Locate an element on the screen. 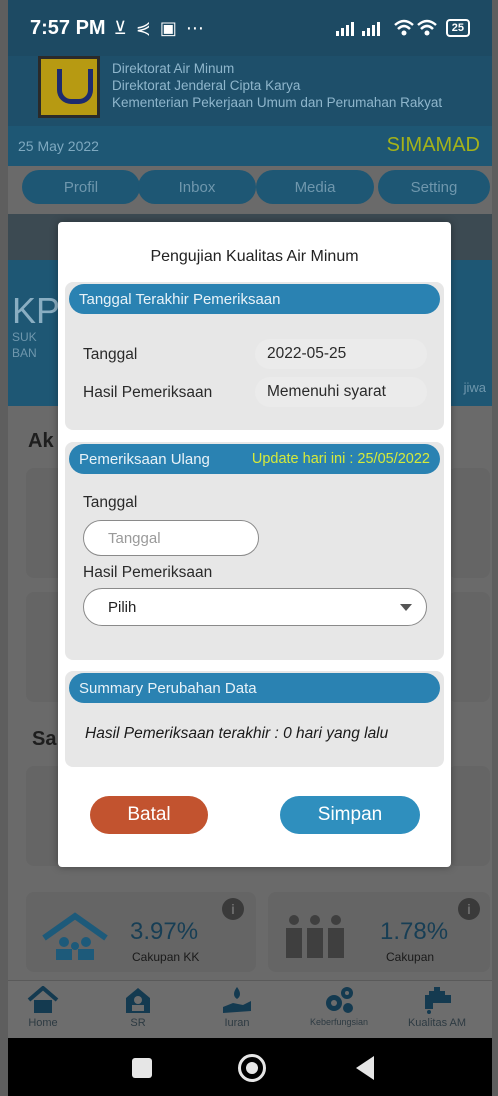  info-card-sub2: BAN is located at coordinates (24, 353).